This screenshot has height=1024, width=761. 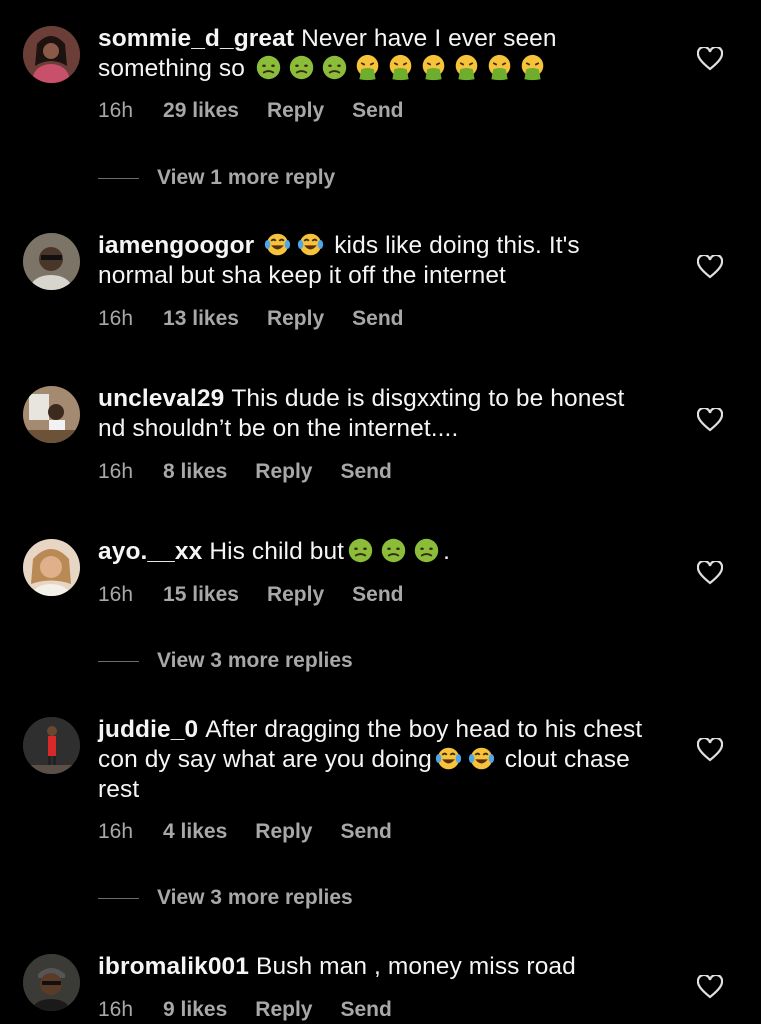 What do you see at coordinates (195, 831) in the screenshot?
I see `likes-count: 4 likes` at bounding box center [195, 831].